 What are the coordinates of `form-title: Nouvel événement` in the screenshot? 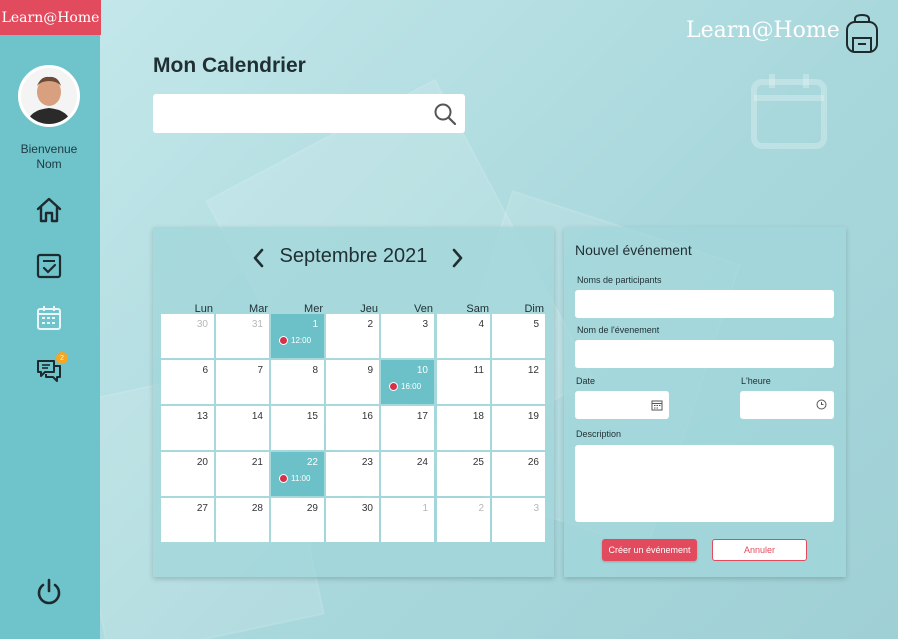 It's located at (633, 250).